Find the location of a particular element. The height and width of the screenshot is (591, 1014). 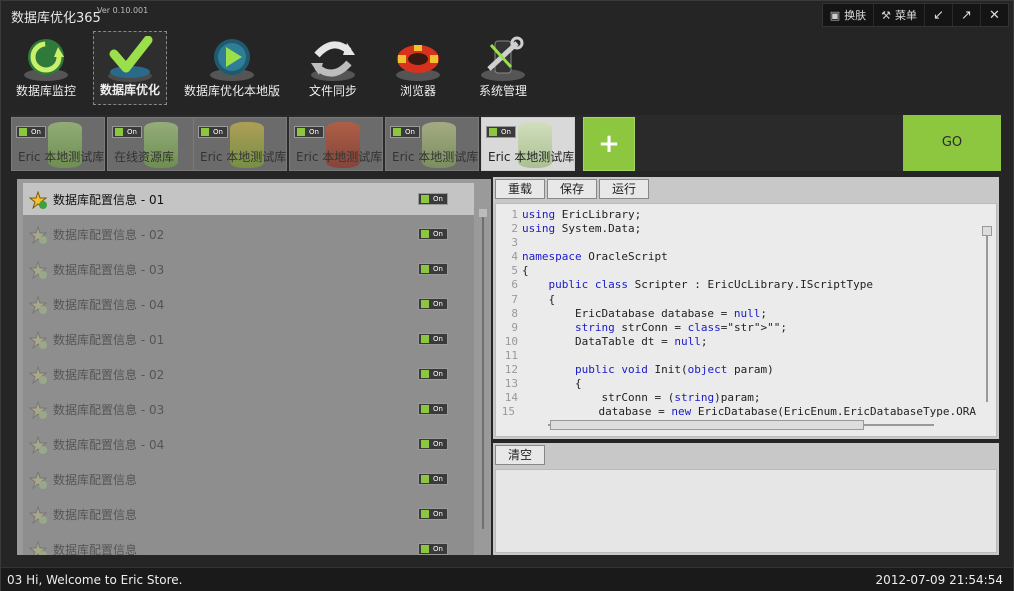

tool-system-management: 系统管理 is located at coordinates (503, 68).